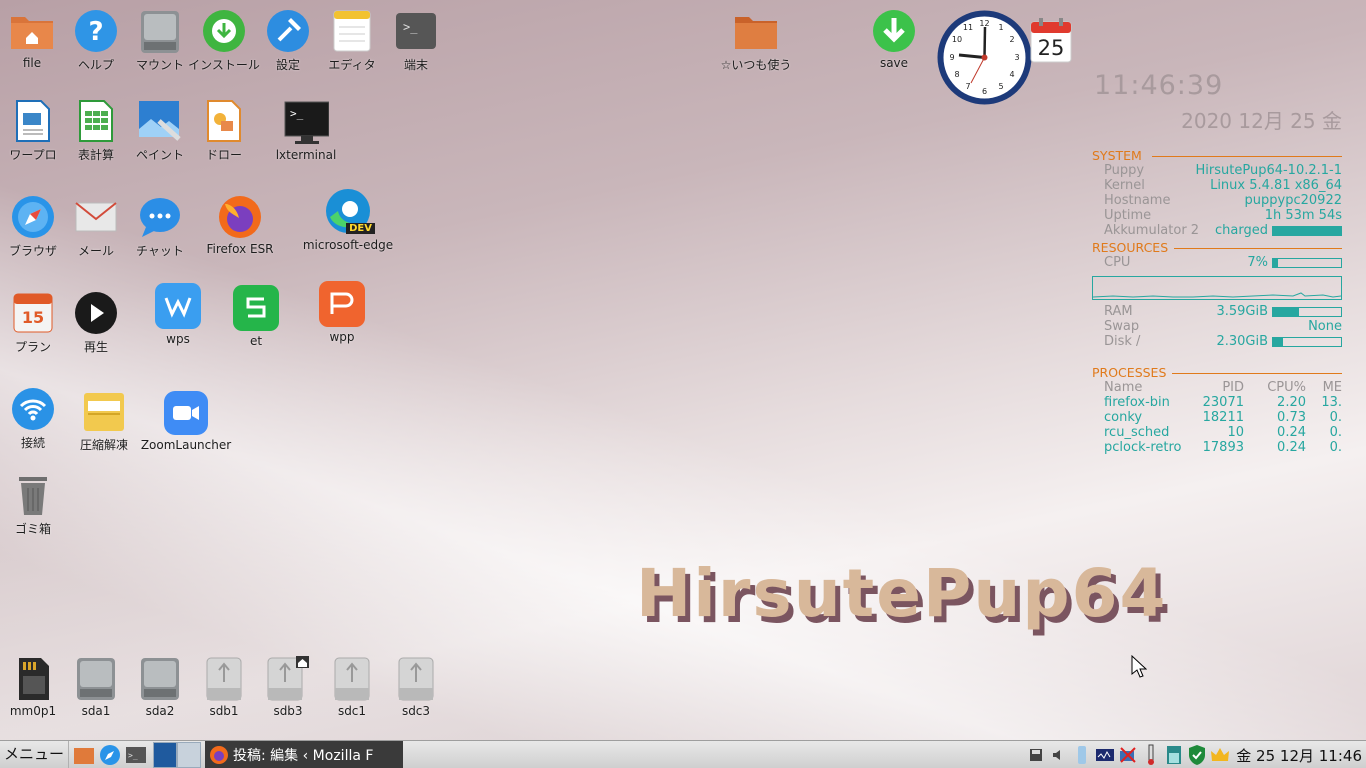 Image resolution: width=1366 pixels, height=768 pixels. Describe the element at coordinates (224, 31) in the screenshot. I see `download-icon` at that location.